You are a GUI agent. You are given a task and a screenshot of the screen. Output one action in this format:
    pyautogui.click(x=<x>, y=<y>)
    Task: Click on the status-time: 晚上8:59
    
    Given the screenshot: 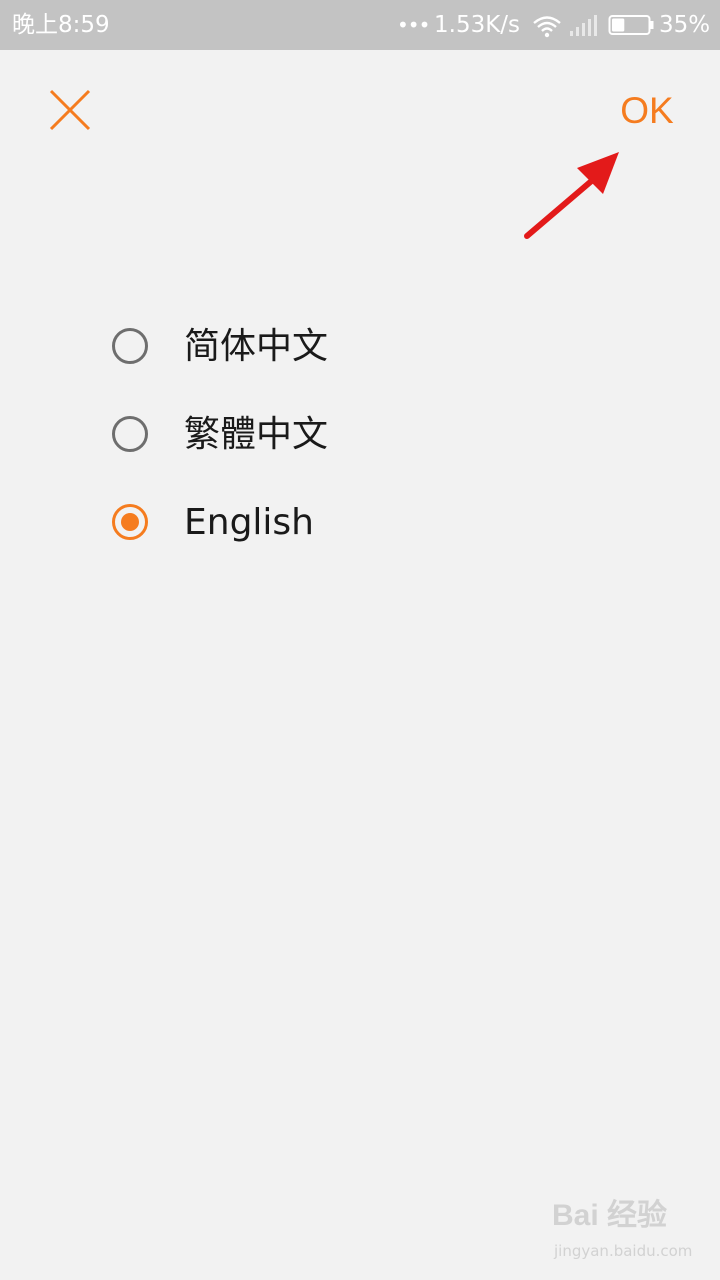 What is the action you would take?
    pyautogui.click(x=61, y=25)
    